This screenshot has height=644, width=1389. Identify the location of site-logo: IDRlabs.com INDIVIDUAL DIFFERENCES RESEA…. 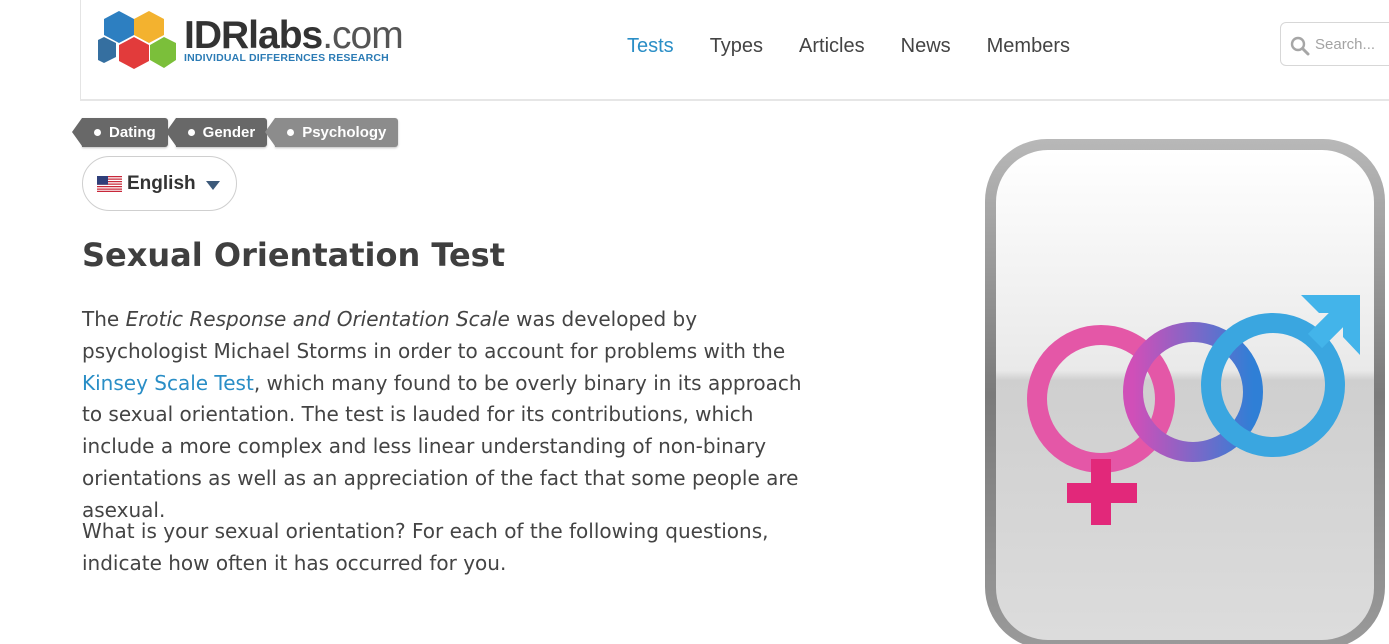
(258, 42).